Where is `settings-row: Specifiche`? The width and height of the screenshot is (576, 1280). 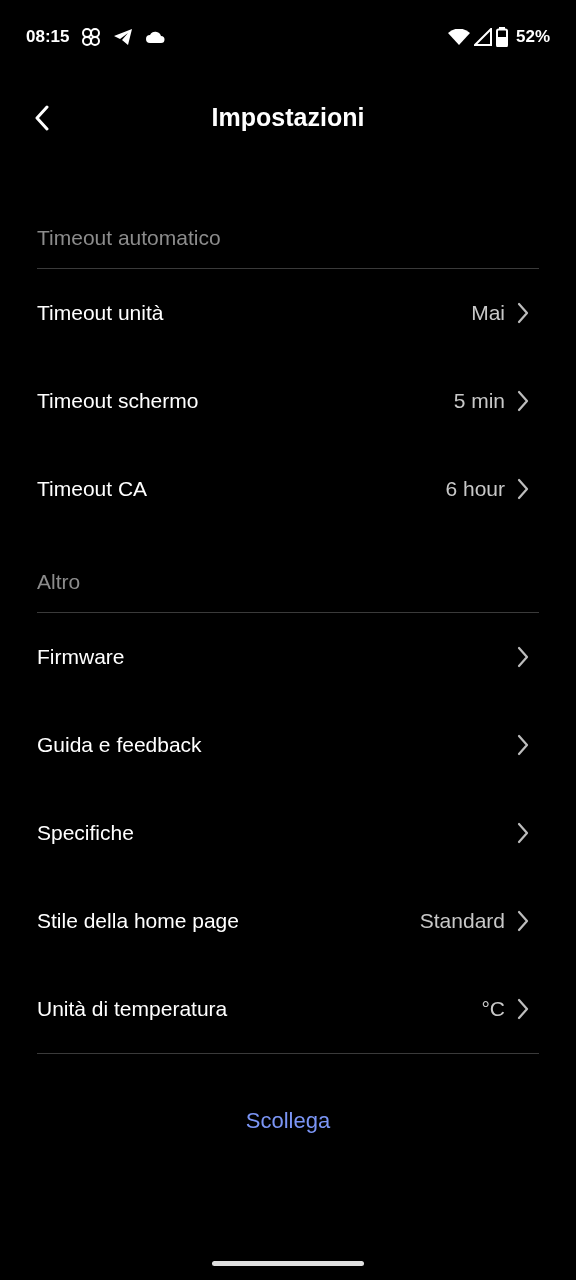
settings-row: Specifiche is located at coordinates (288, 833).